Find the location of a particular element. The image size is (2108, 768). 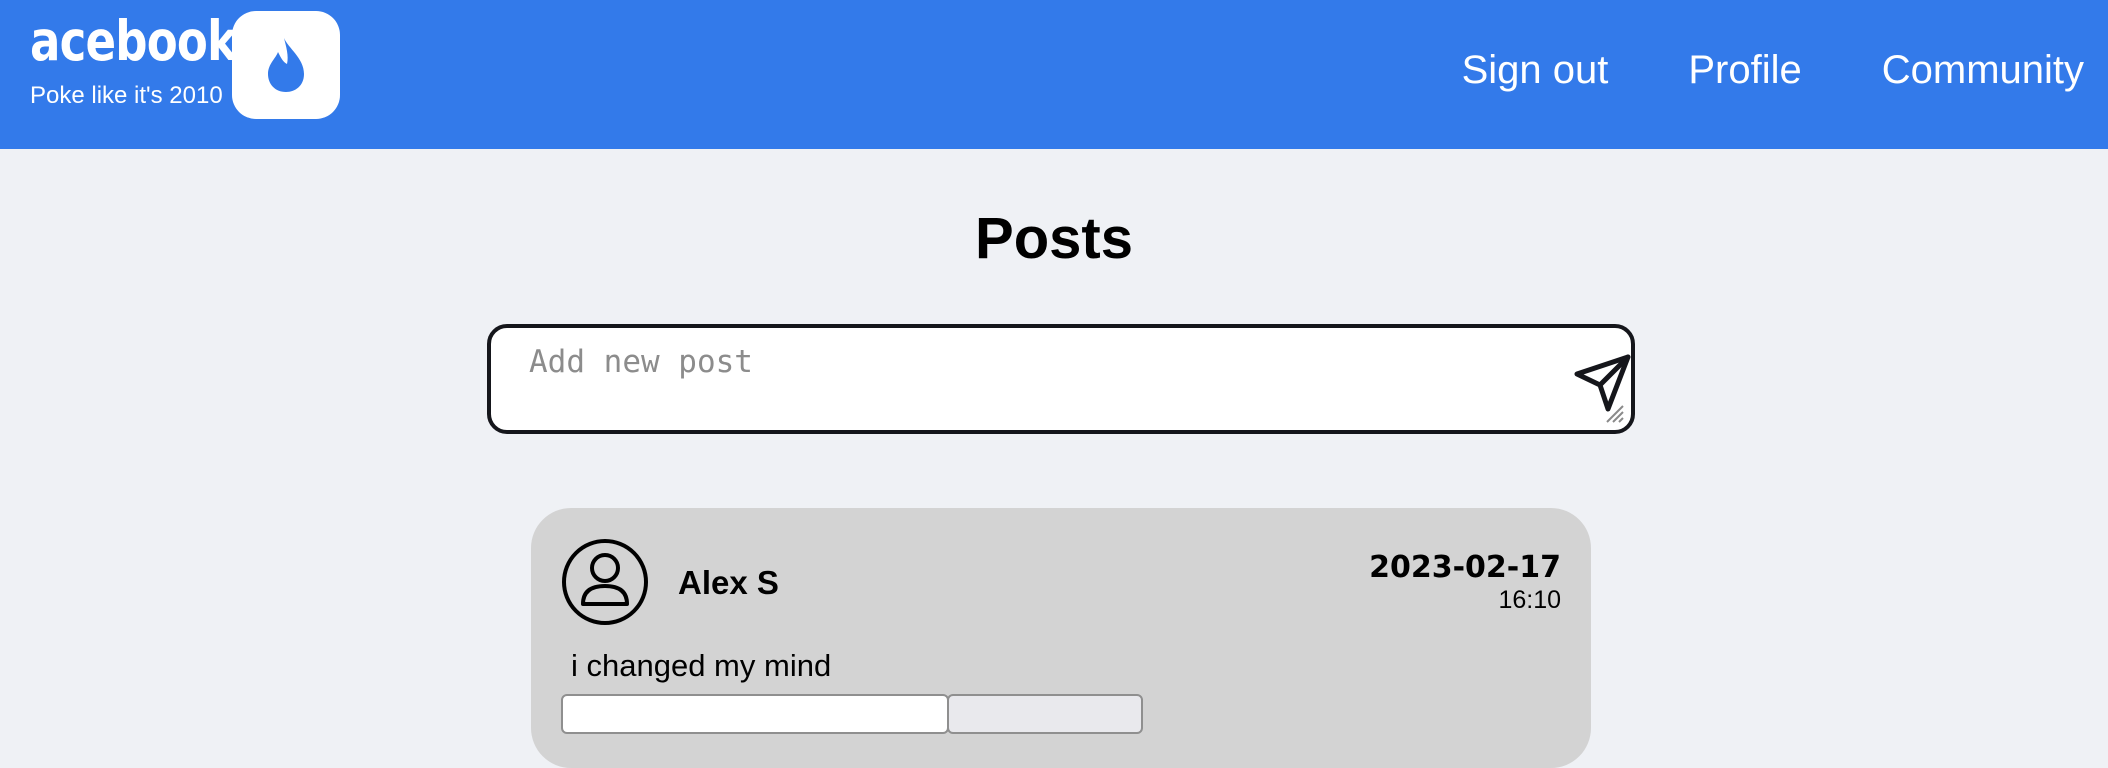

new-post-input is located at coordinates (1039, 379).